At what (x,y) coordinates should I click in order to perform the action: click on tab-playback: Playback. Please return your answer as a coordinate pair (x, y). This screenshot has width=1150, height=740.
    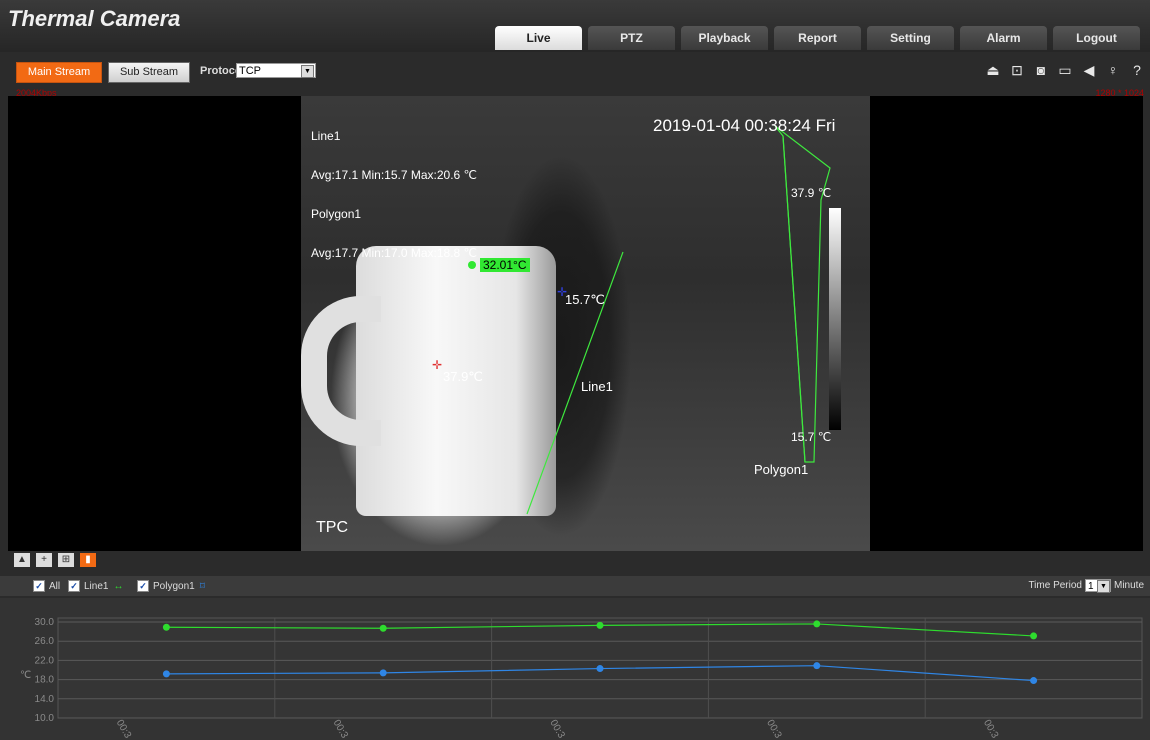
    Looking at the image, I should click on (724, 38).